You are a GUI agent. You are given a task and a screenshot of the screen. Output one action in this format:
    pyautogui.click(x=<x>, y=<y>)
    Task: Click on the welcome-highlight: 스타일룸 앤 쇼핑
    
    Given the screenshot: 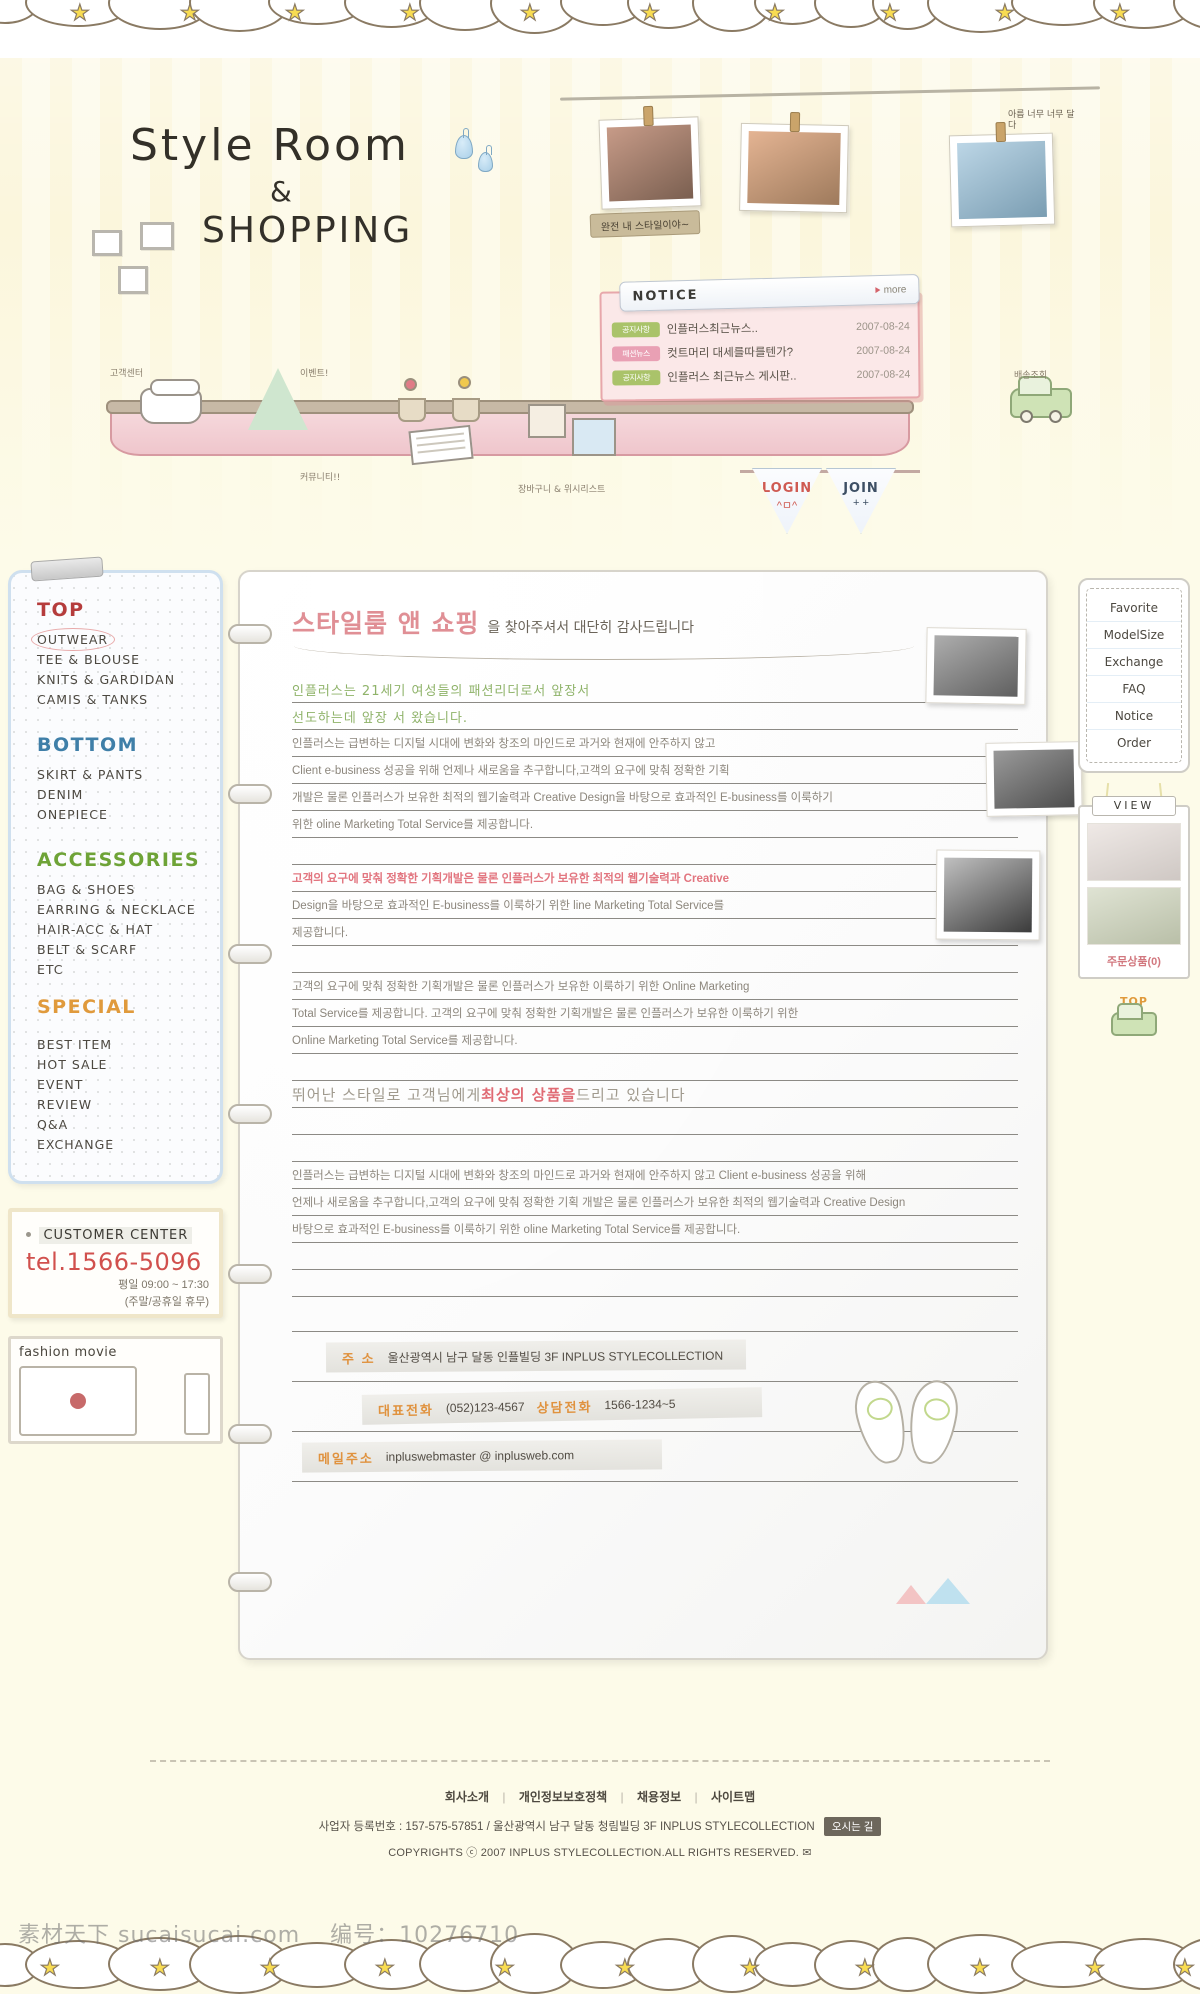 What is the action you would take?
    pyautogui.click(x=386, y=623)
    